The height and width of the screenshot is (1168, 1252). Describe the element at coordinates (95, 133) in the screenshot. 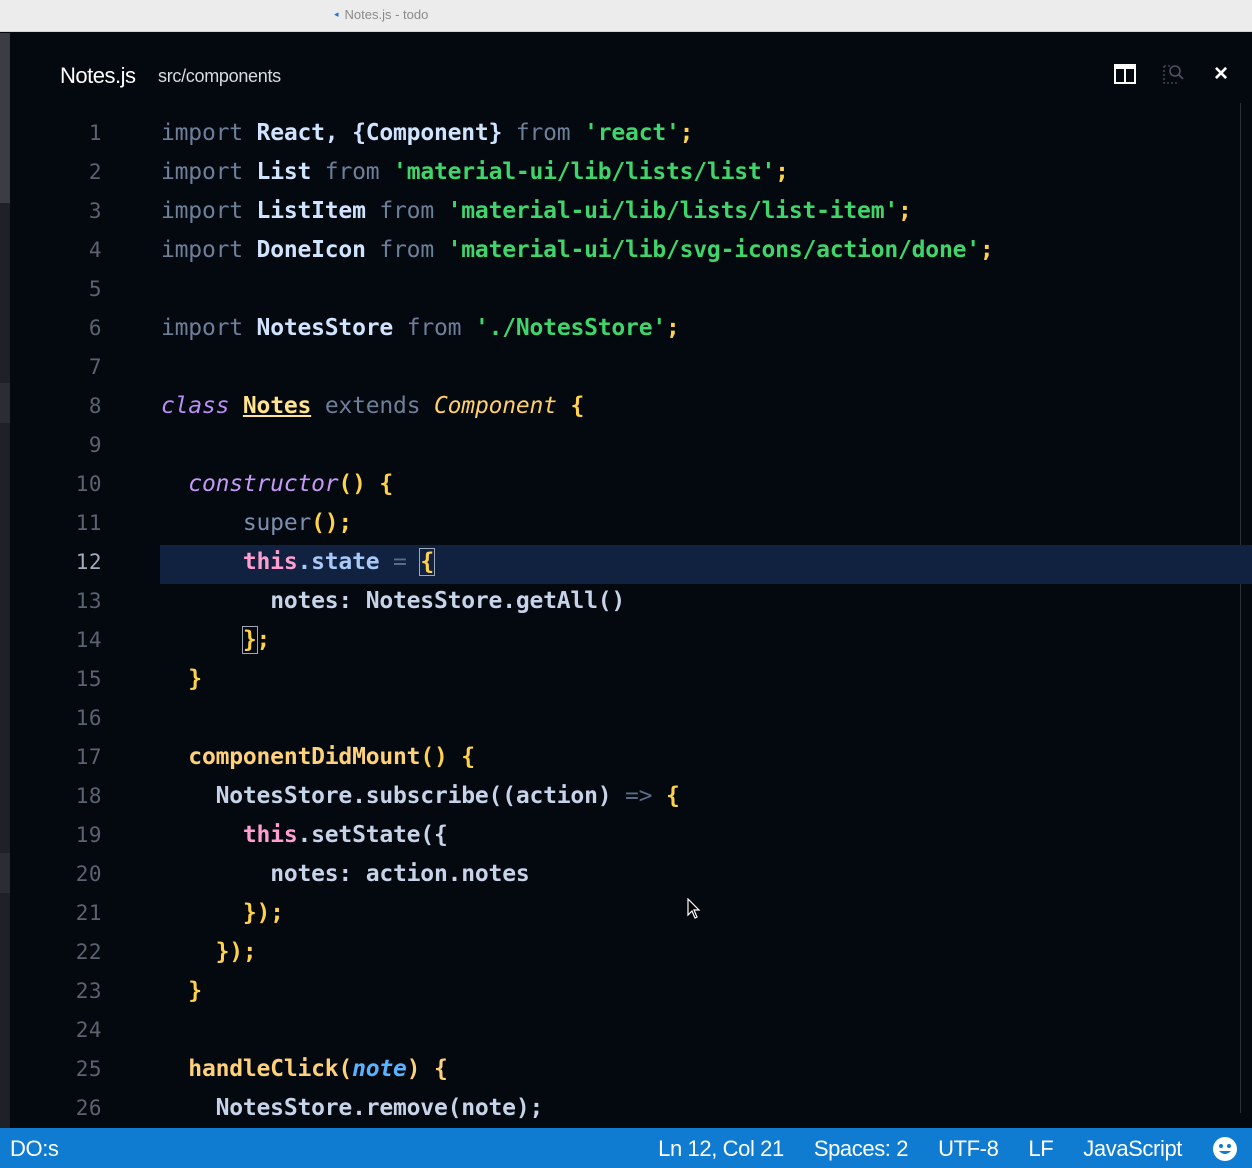

I see `line-number: 1` at that location.